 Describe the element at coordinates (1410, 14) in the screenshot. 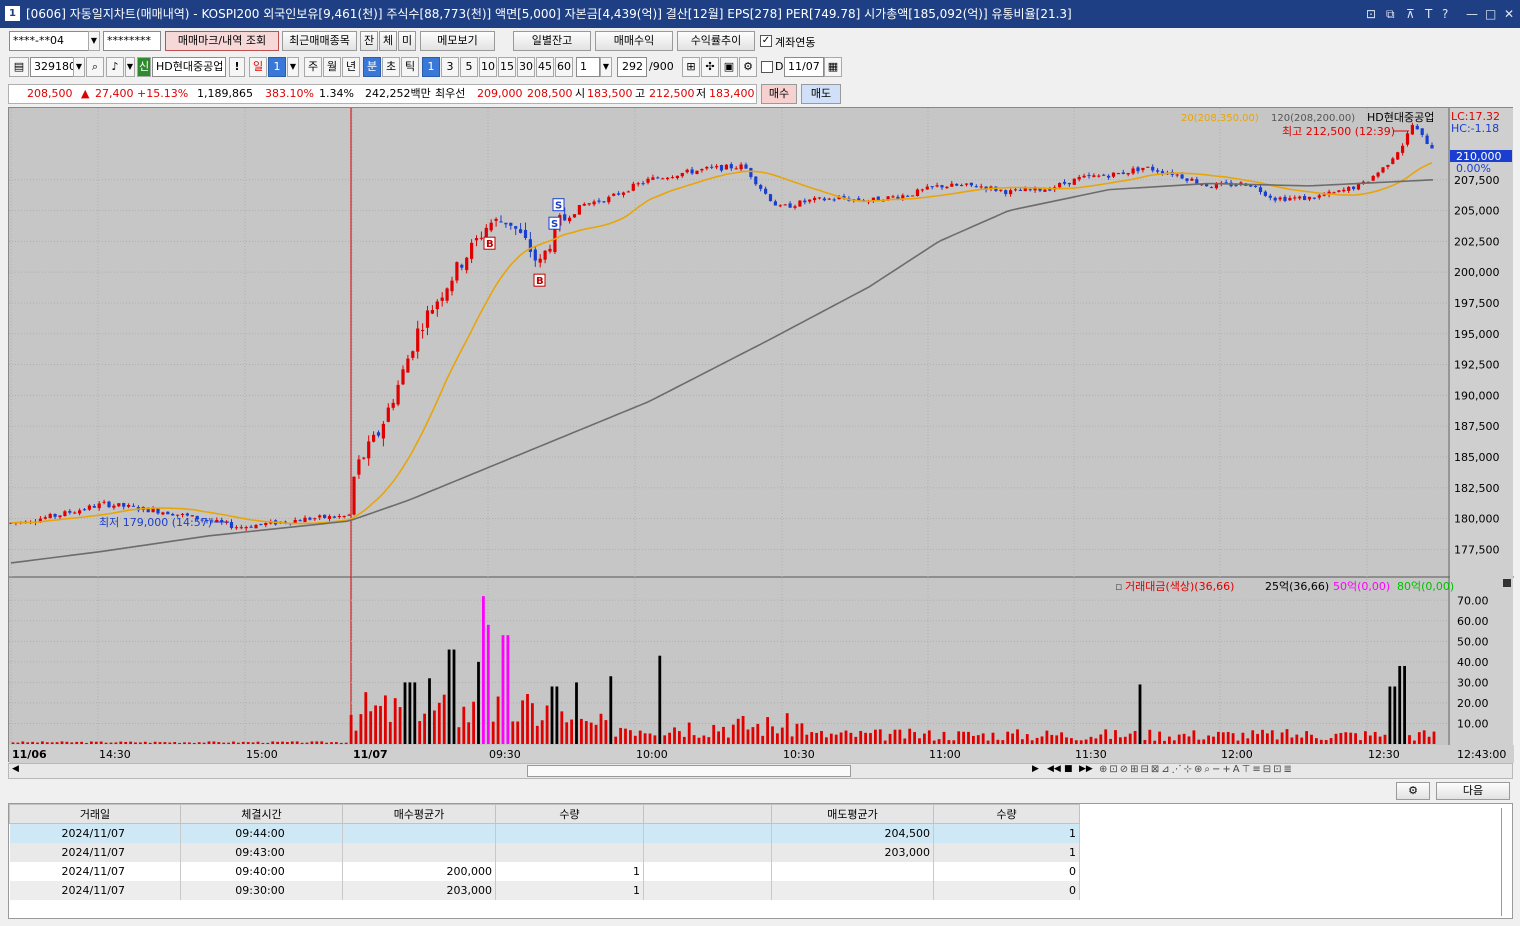

I see `window-pin-icon: ⊼` at that location.